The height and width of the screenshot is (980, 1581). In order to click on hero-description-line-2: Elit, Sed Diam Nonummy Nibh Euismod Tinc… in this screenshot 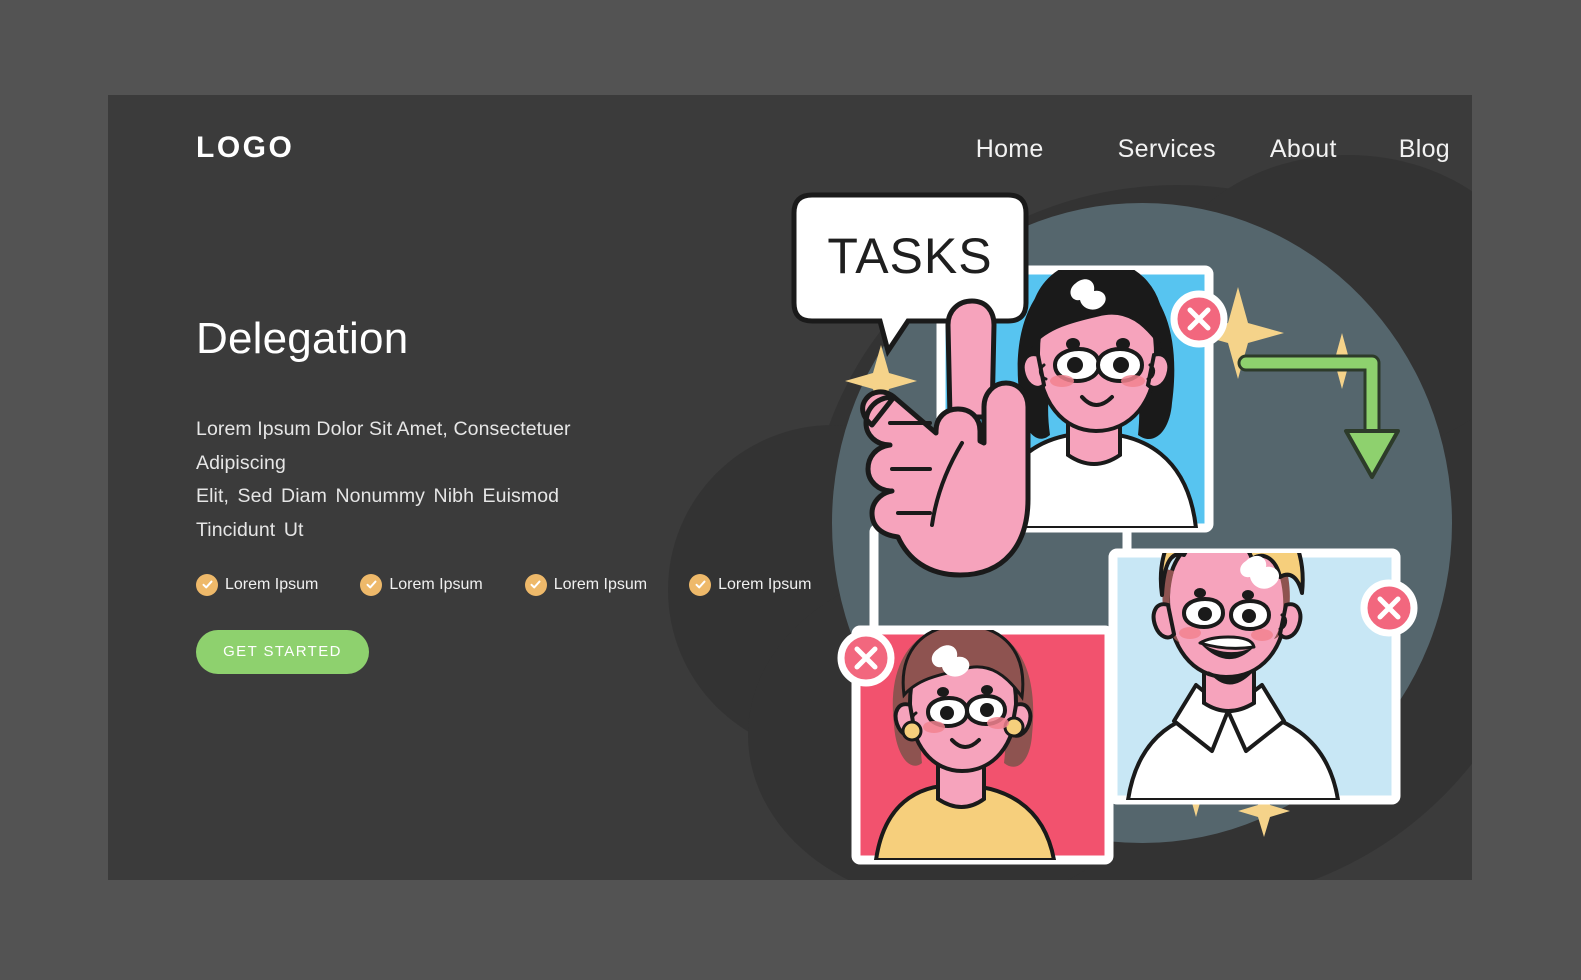, I will do `click(378, 513)`.